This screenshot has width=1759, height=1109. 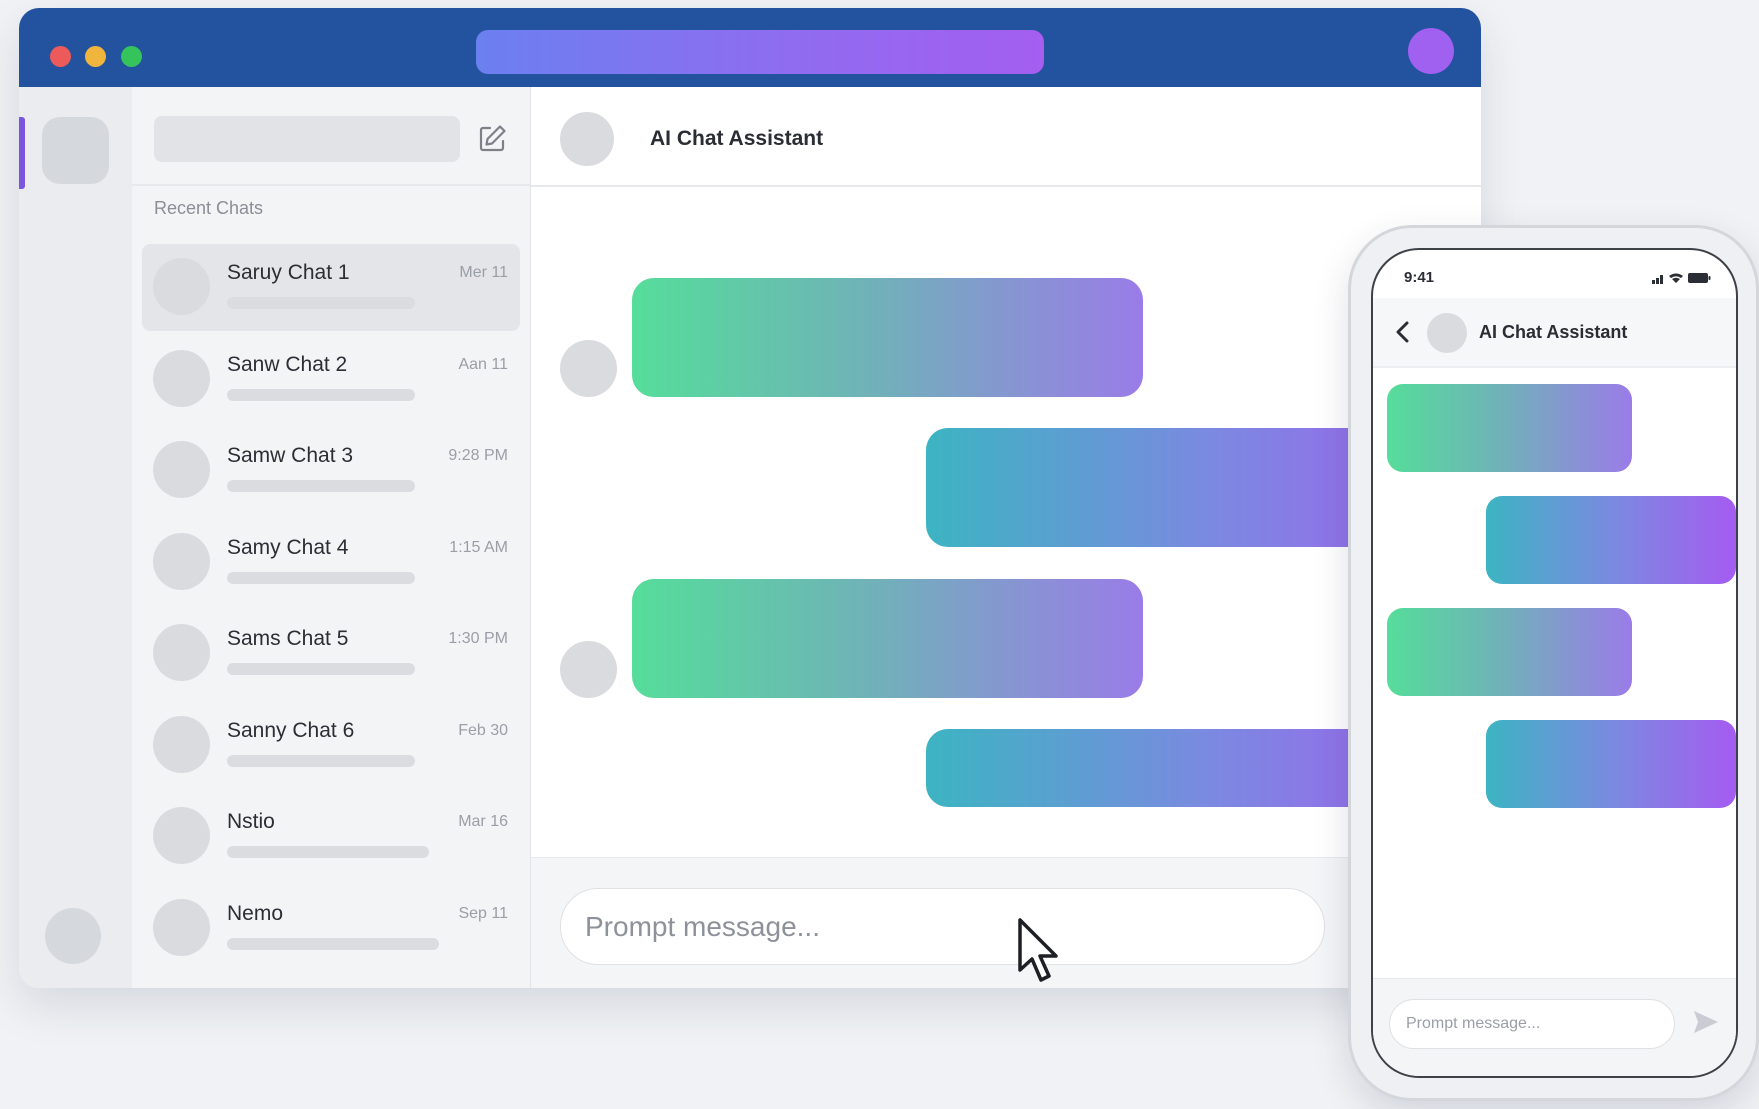 I want to click on chat-time: Aan 11, so click(x=483, y=364).